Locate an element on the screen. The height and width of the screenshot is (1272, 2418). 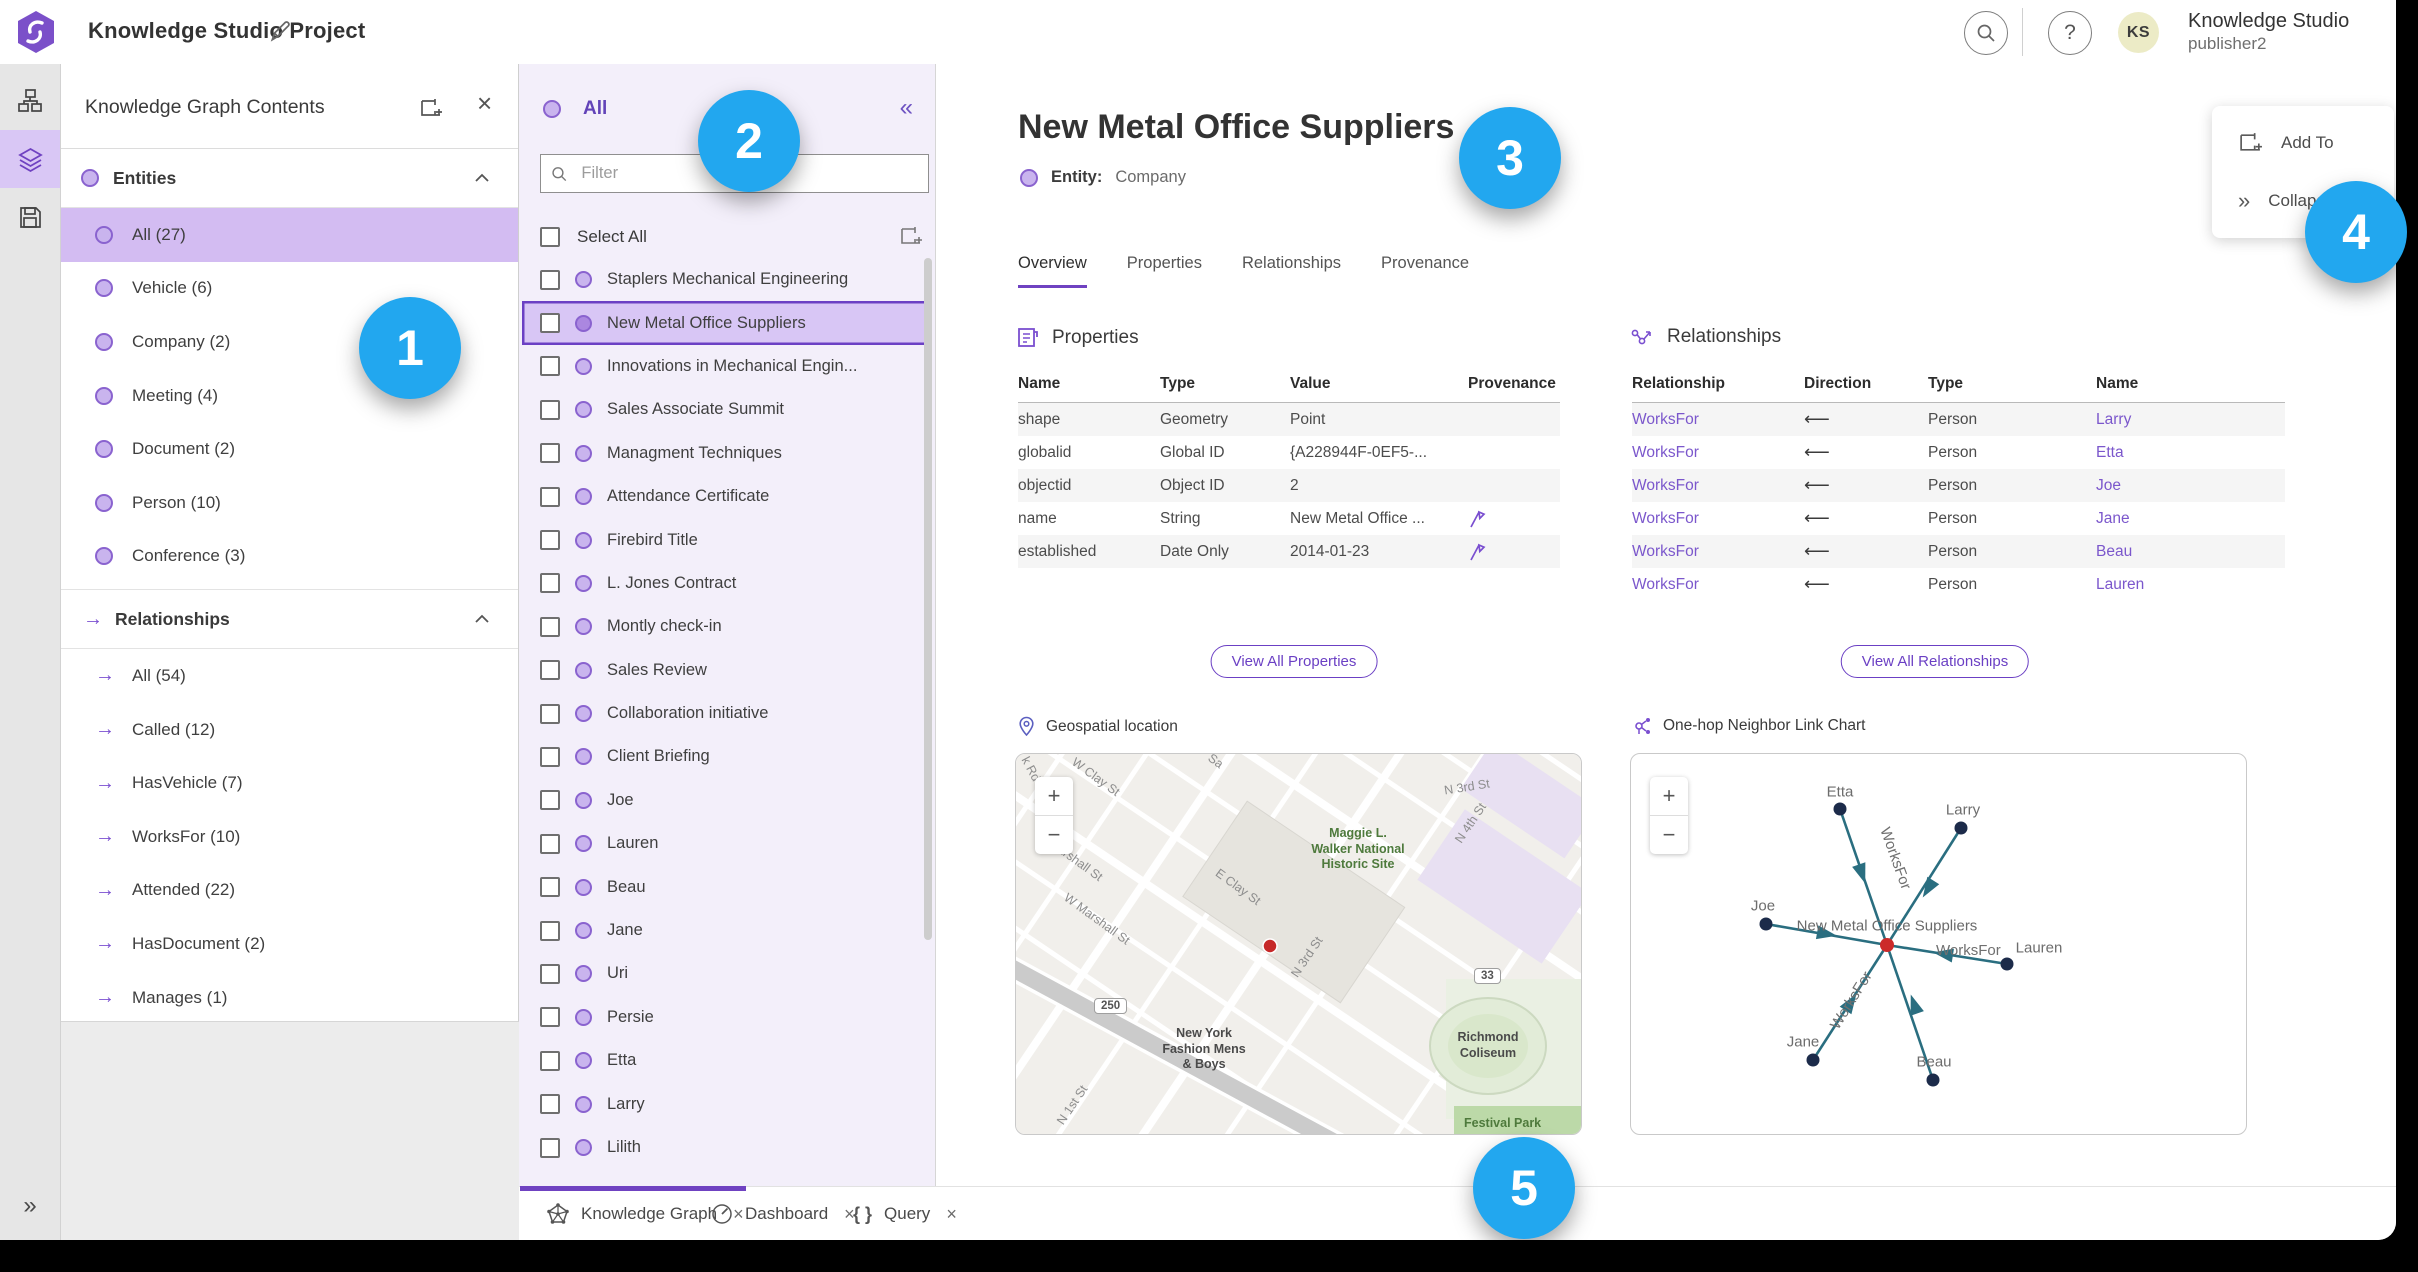
user-menu: Knowledge Studio publisher2 is located at coordinates (2268, 32).